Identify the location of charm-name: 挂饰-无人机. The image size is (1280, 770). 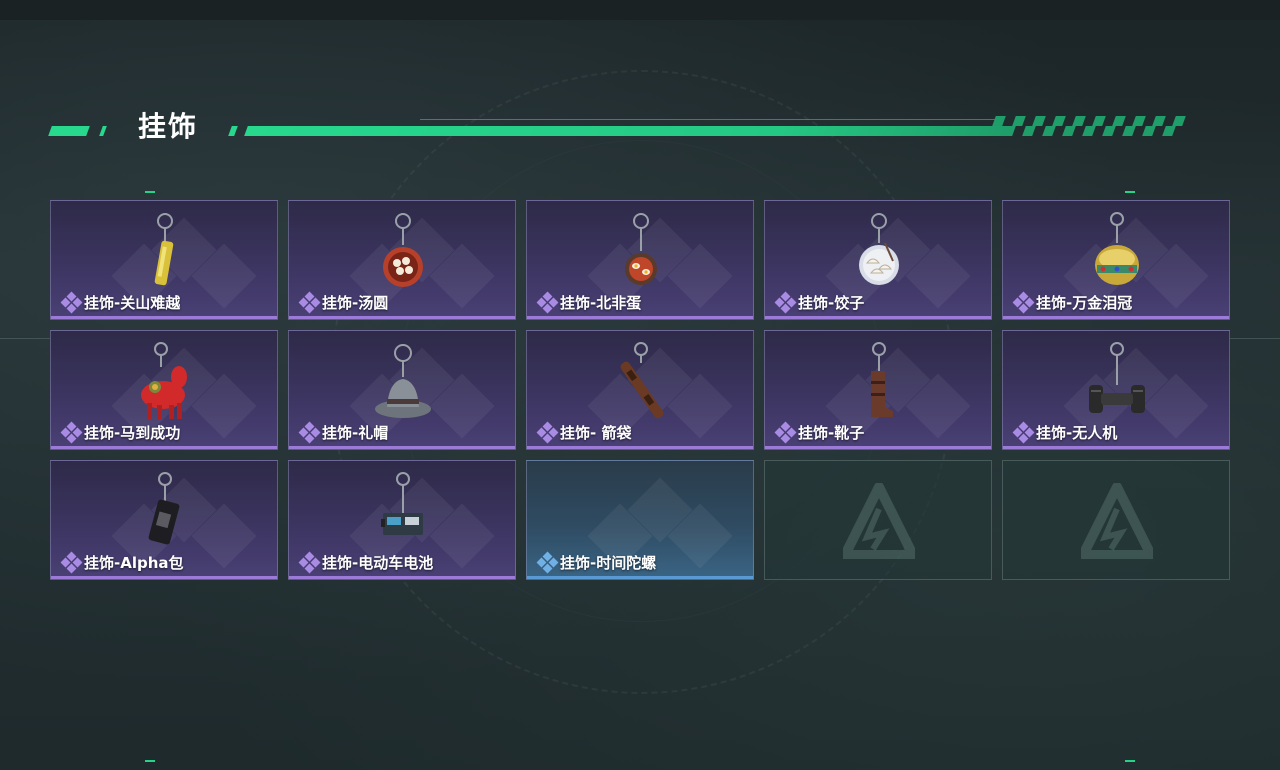
(1077, 432).